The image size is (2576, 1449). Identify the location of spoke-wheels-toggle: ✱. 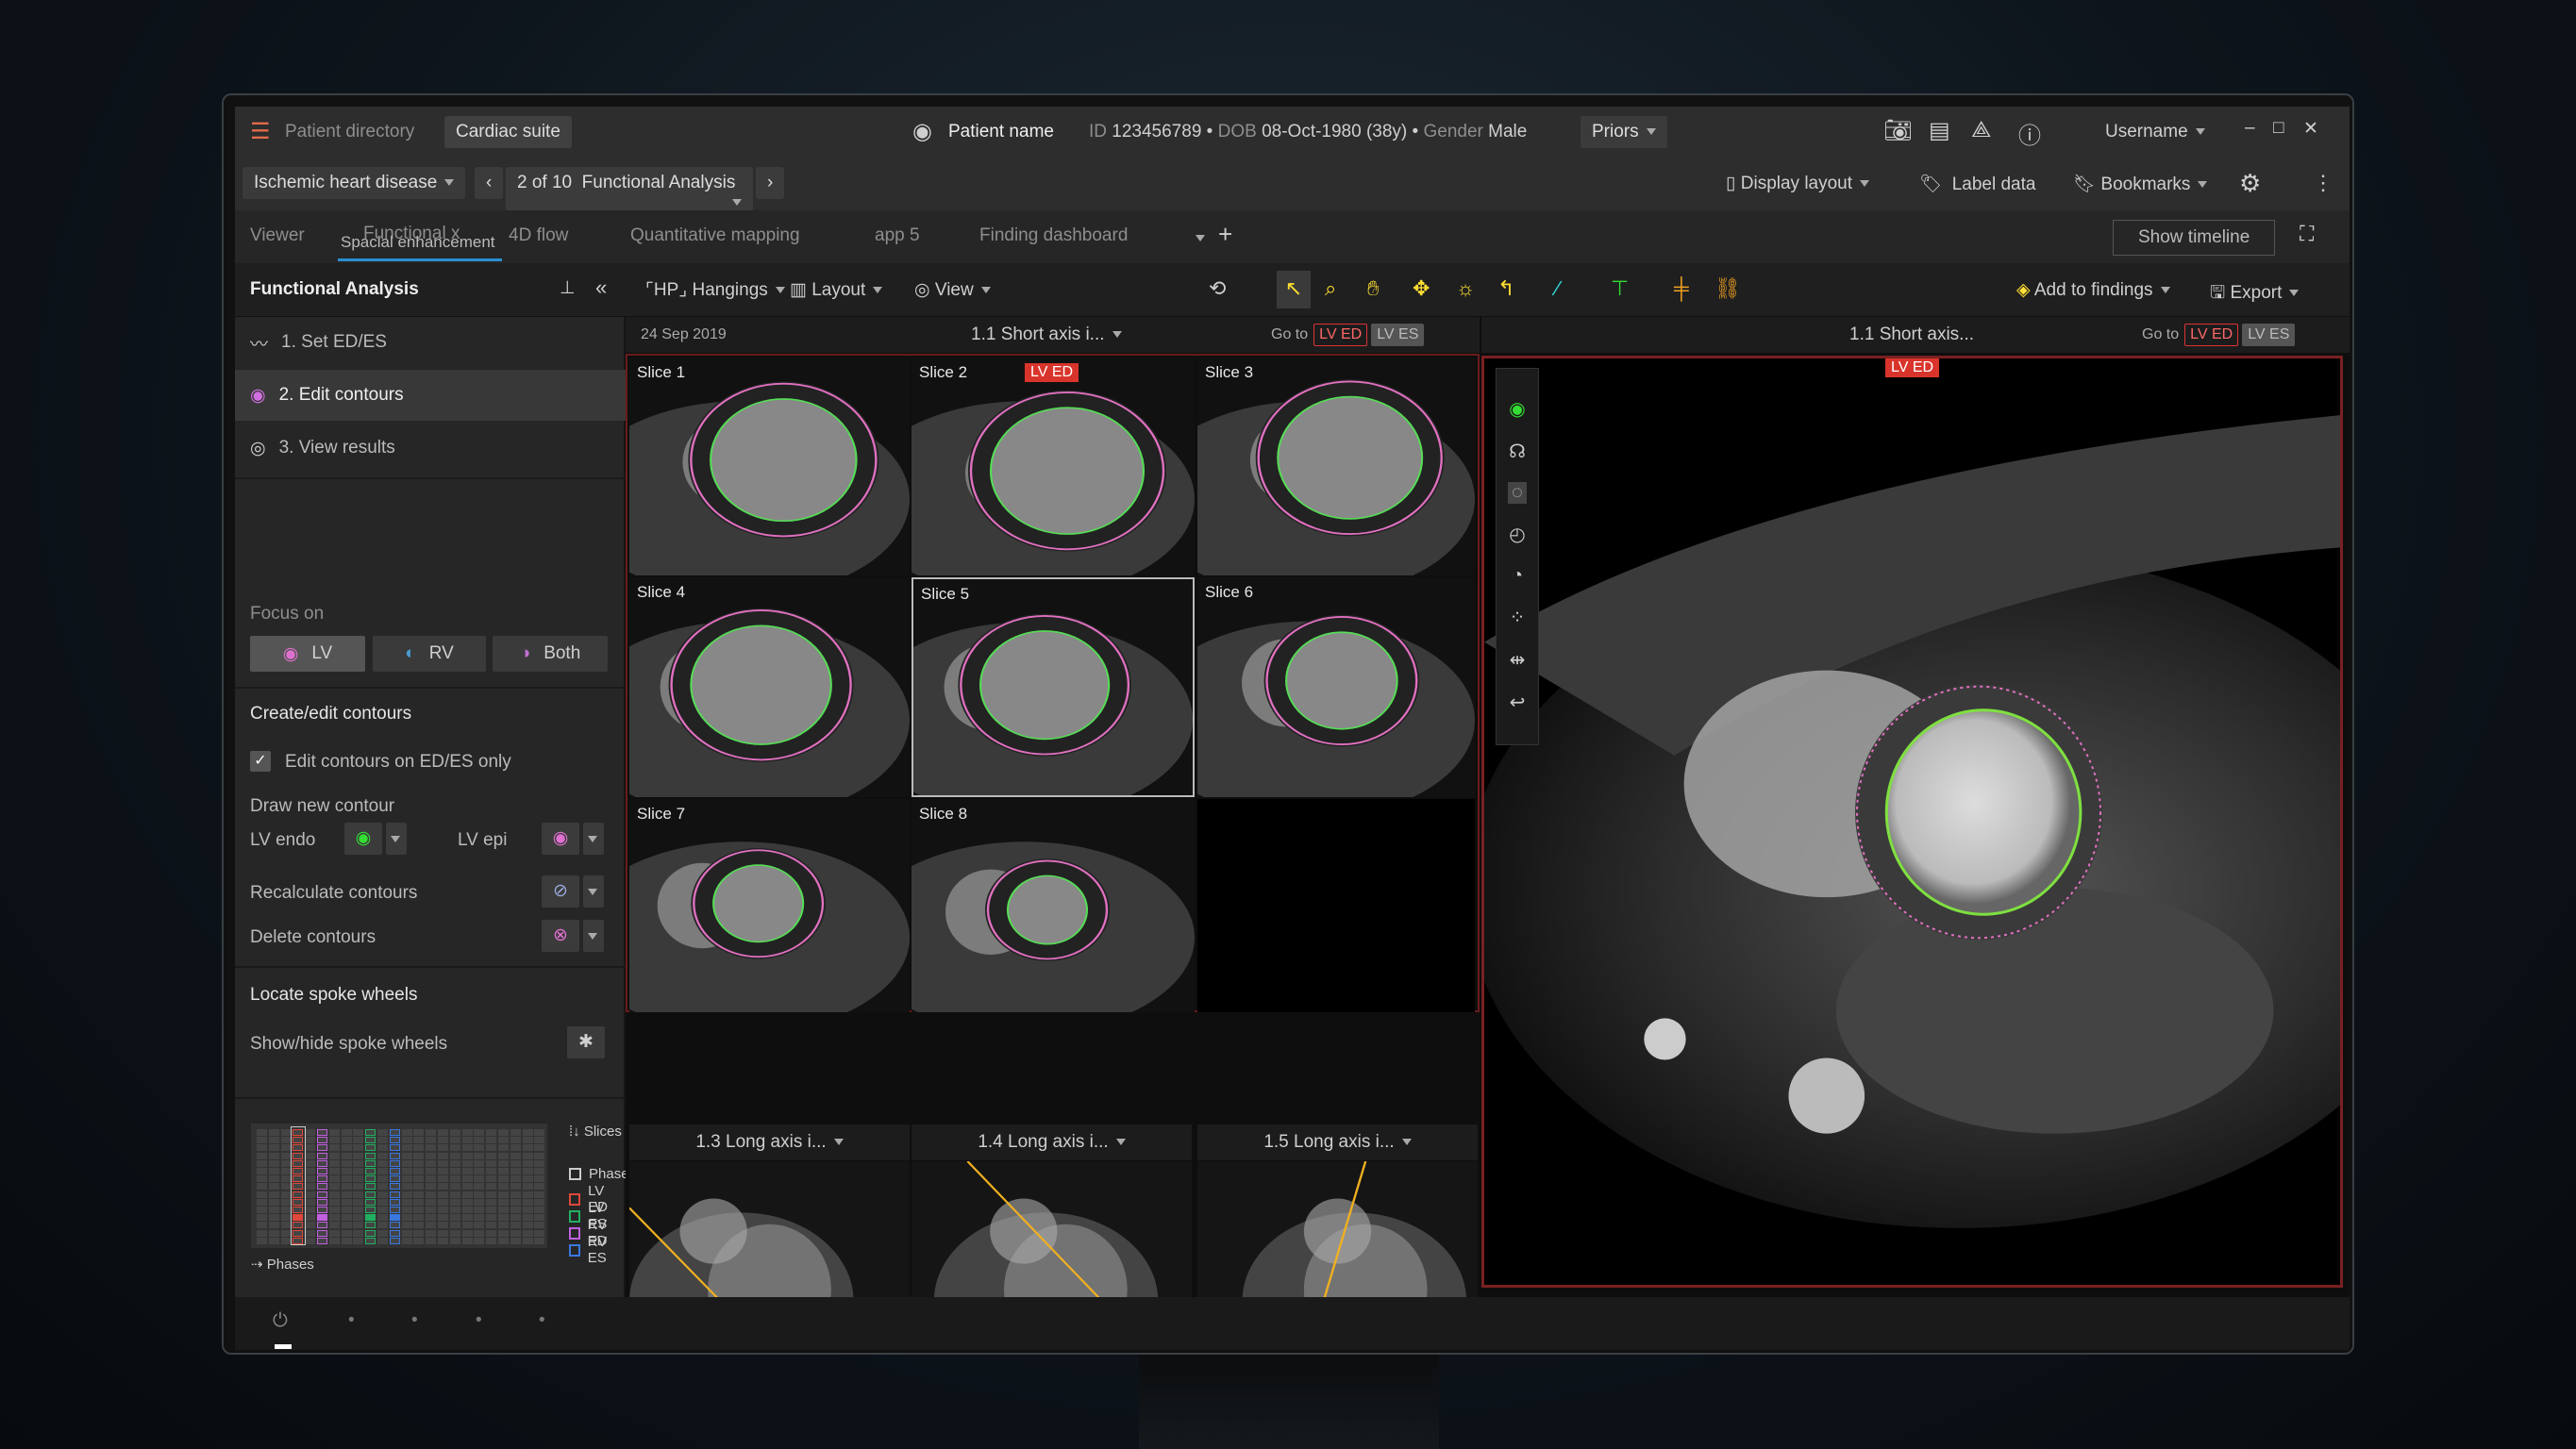
(586, 1042).